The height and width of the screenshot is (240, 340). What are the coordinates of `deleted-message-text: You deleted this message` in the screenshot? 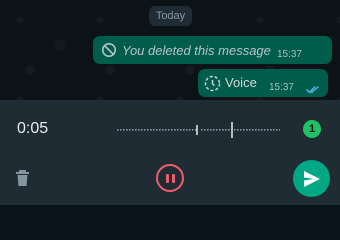 It's located at (196, 50).